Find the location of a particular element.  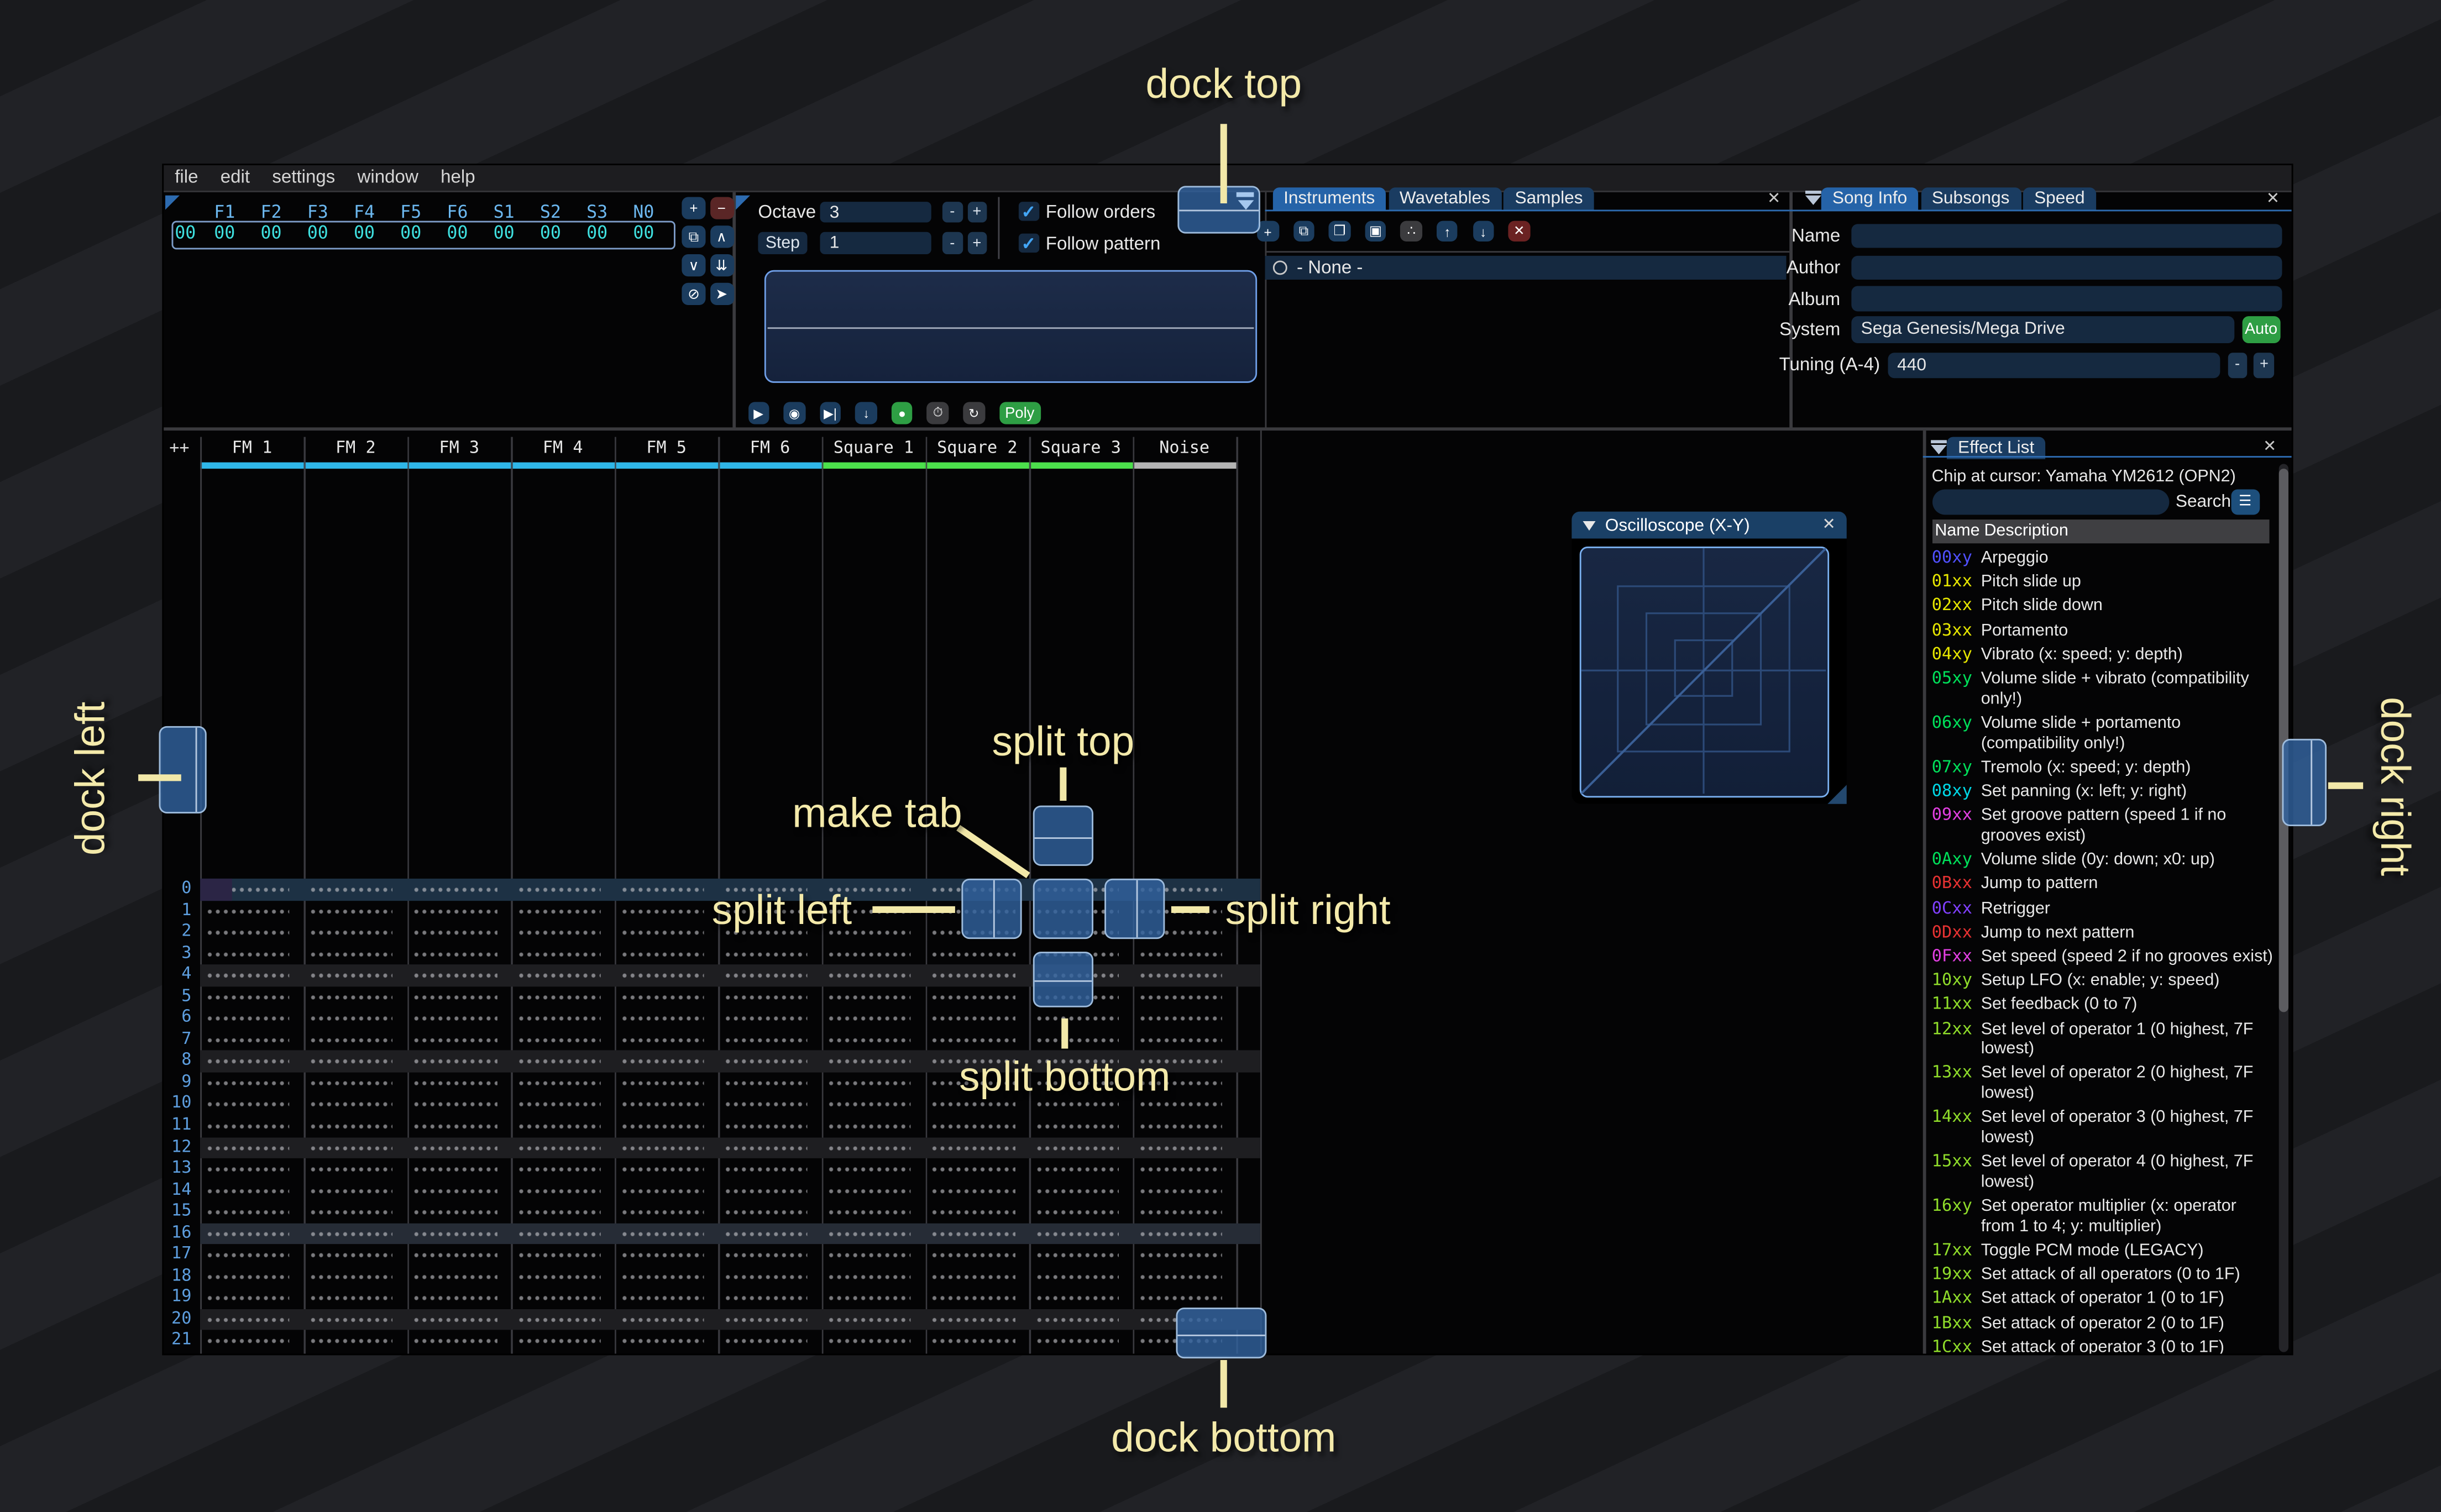

effect-row: 0Cxx Retrigger is located at coordinates (2103, 909).